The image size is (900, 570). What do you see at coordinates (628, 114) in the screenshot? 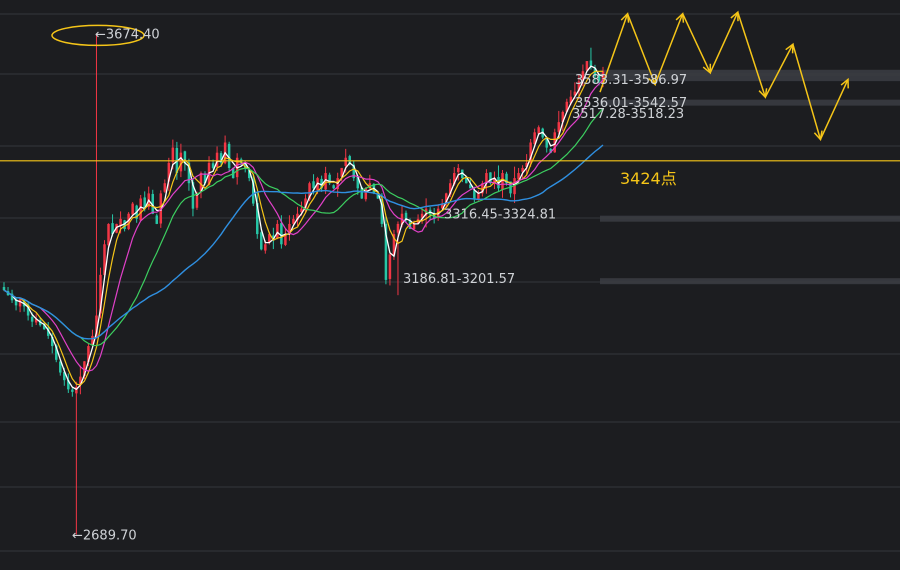
I see `price-annotation: 3517.28-3518.23` at bounding box center [628, 114].